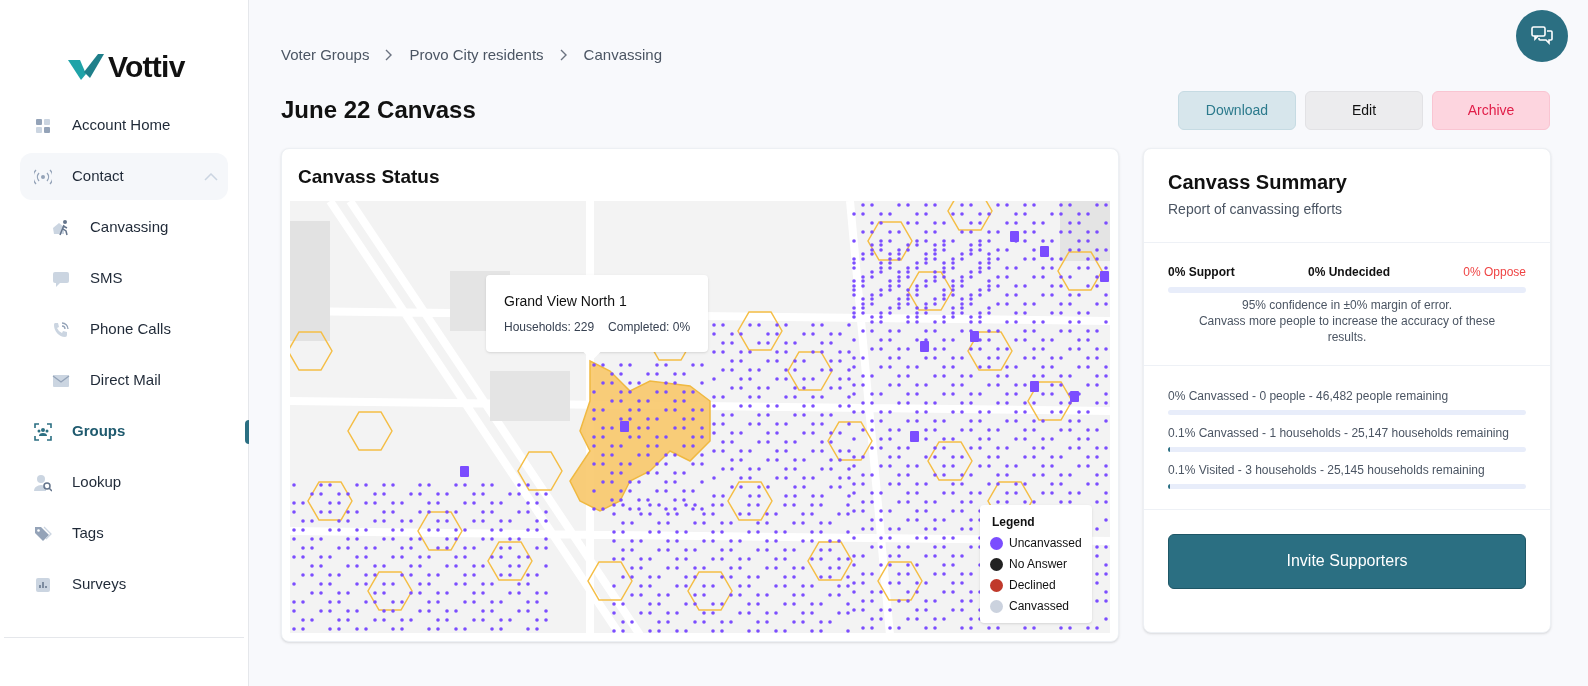 This screenshot has width=1588, height=686. I want to click on breadcrumb-link: Provo City residents, so click(476, 55).